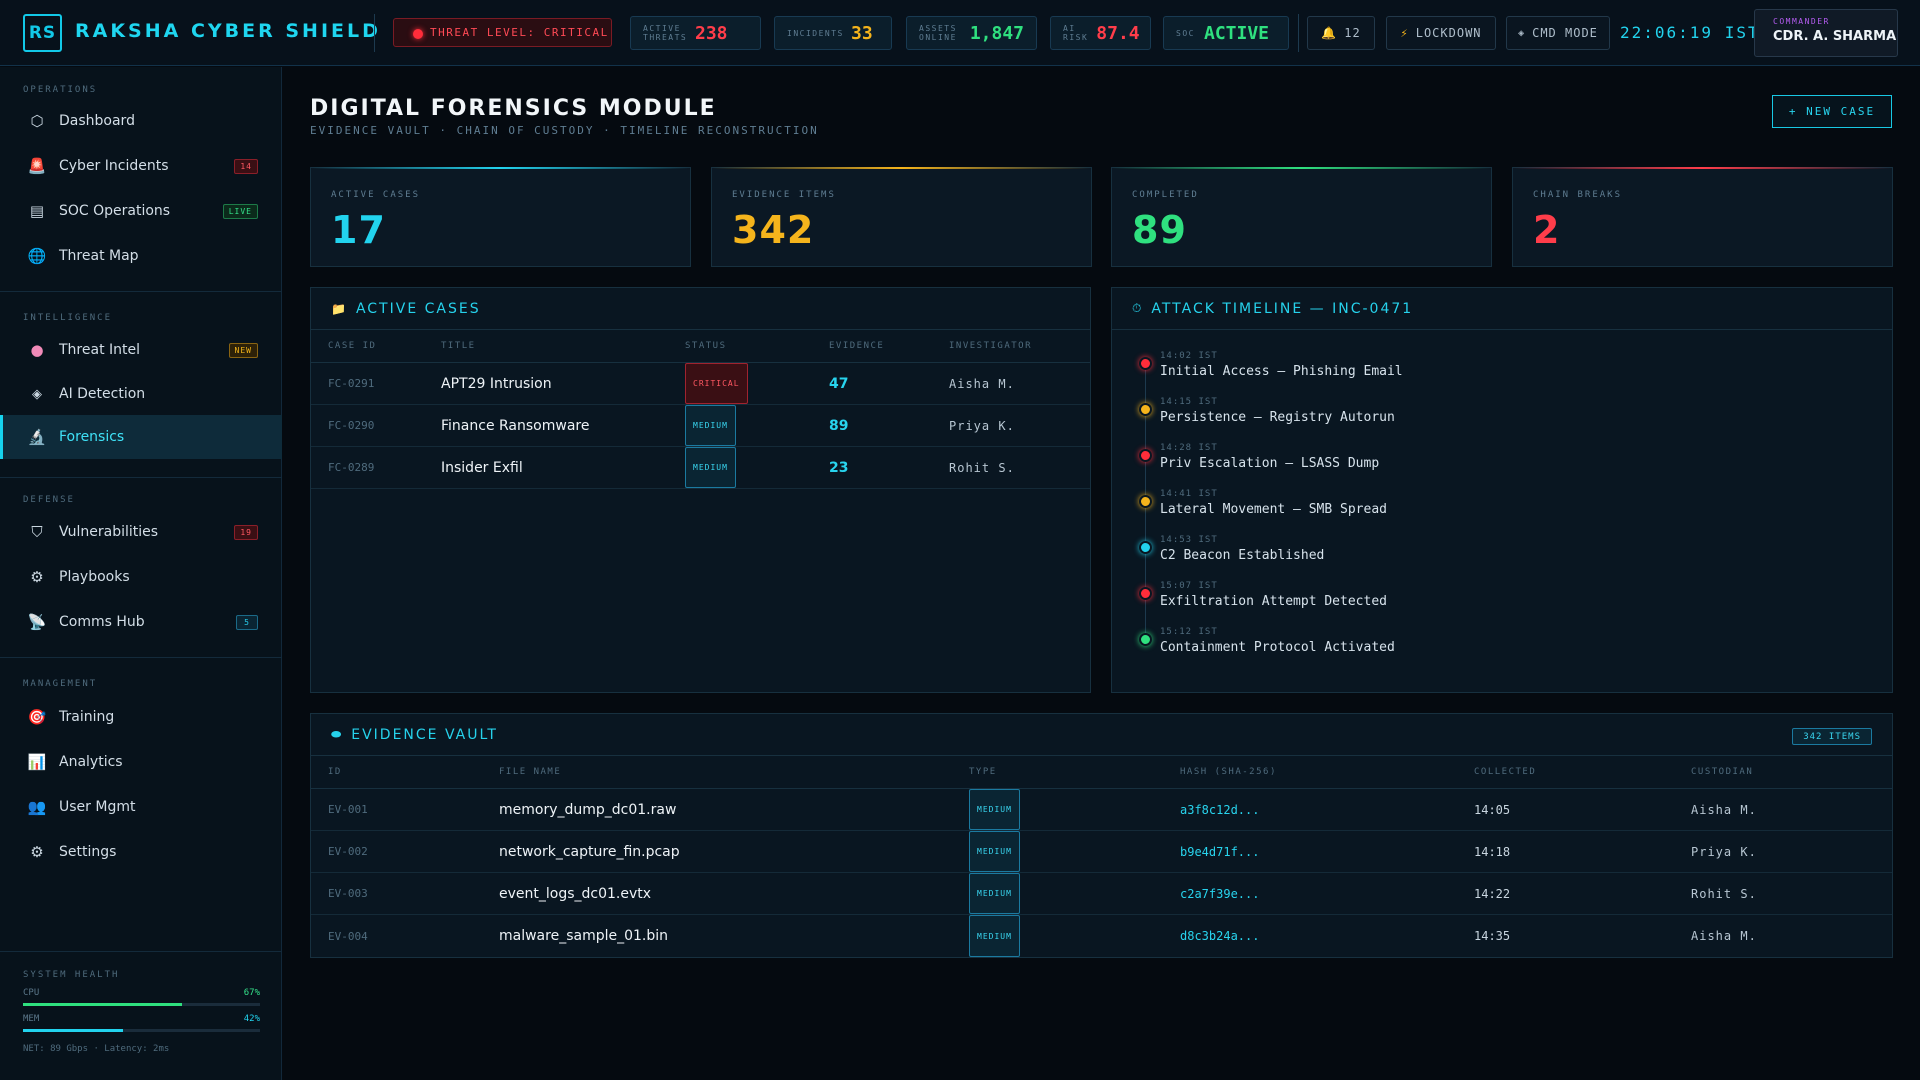 The image size is (1920, 1080). What do you see at coordinates (1722, 772) in the screenshot?
I see `column-header: CUSTODIAN` at bounding box center [1722, 772].